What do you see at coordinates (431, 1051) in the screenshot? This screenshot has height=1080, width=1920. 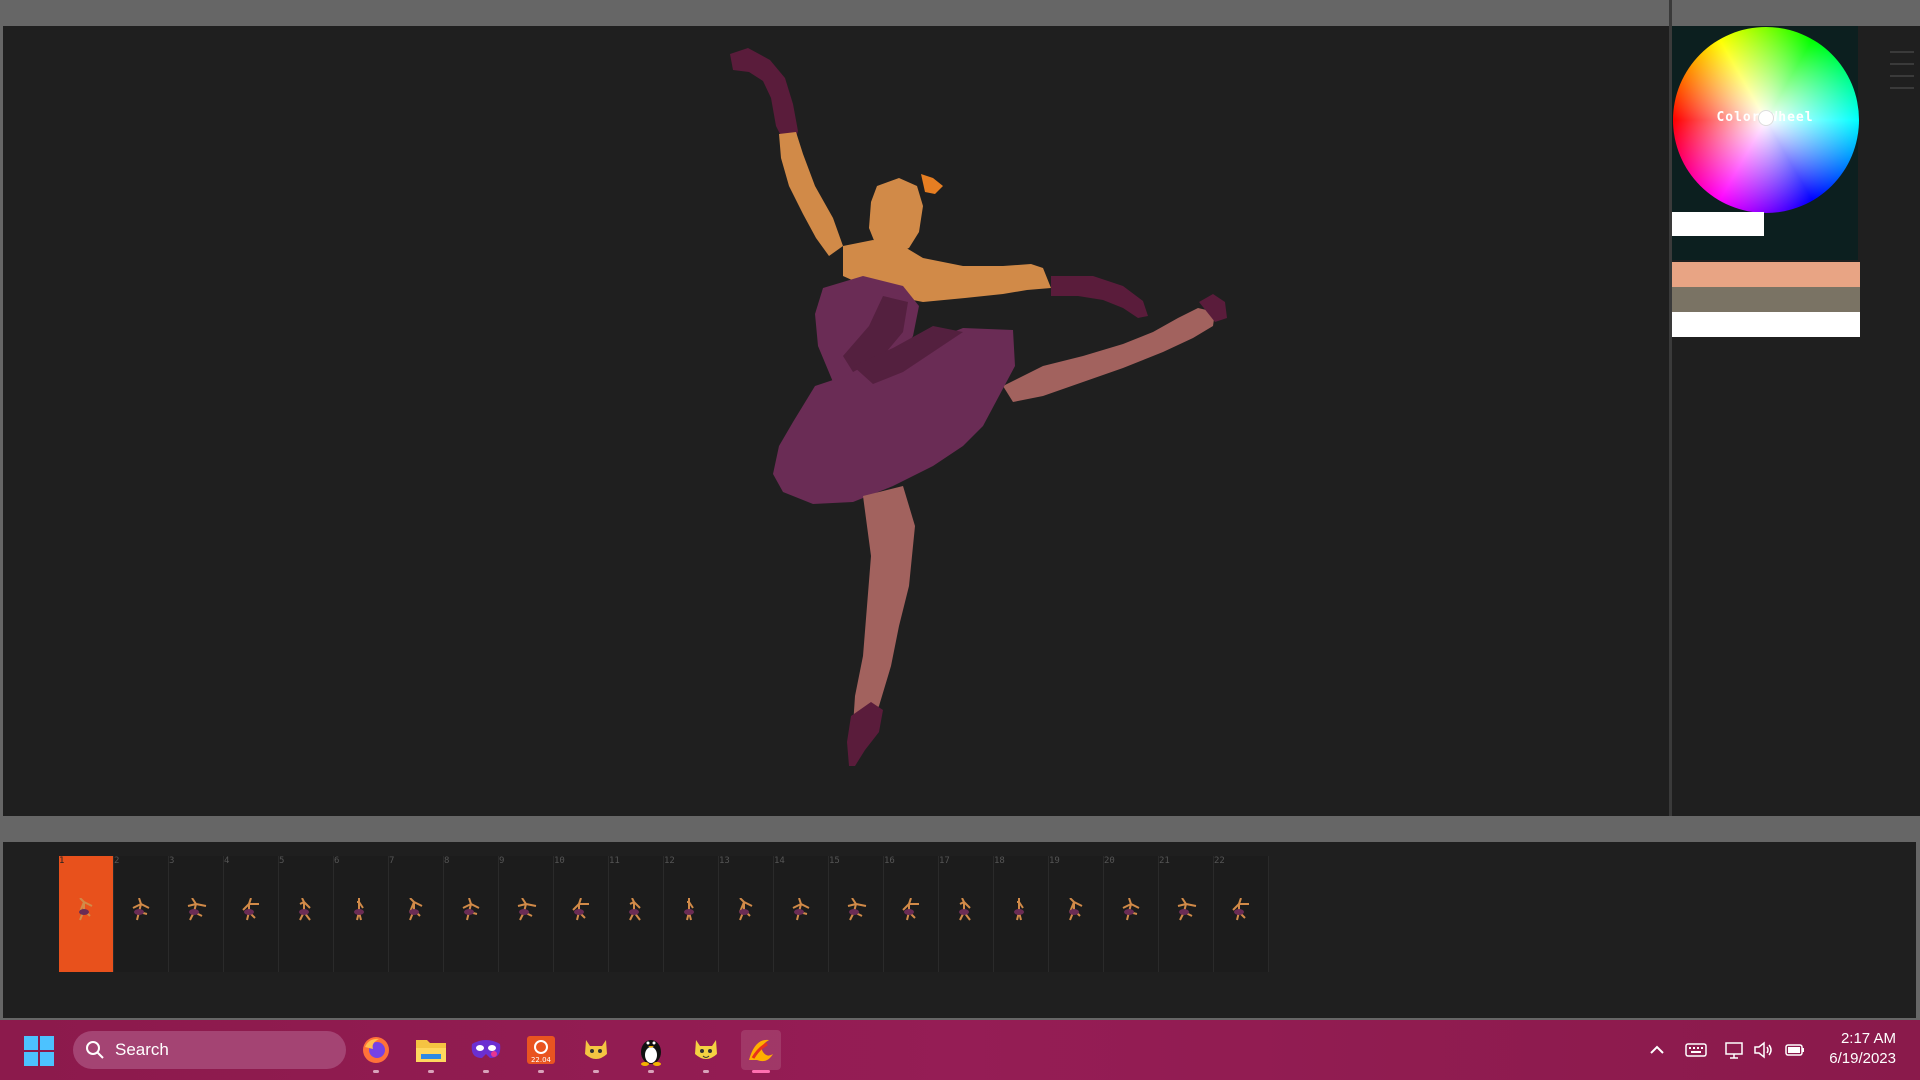 I see `taskbar-app-file-explorer` at bounding box center [431, 1051].